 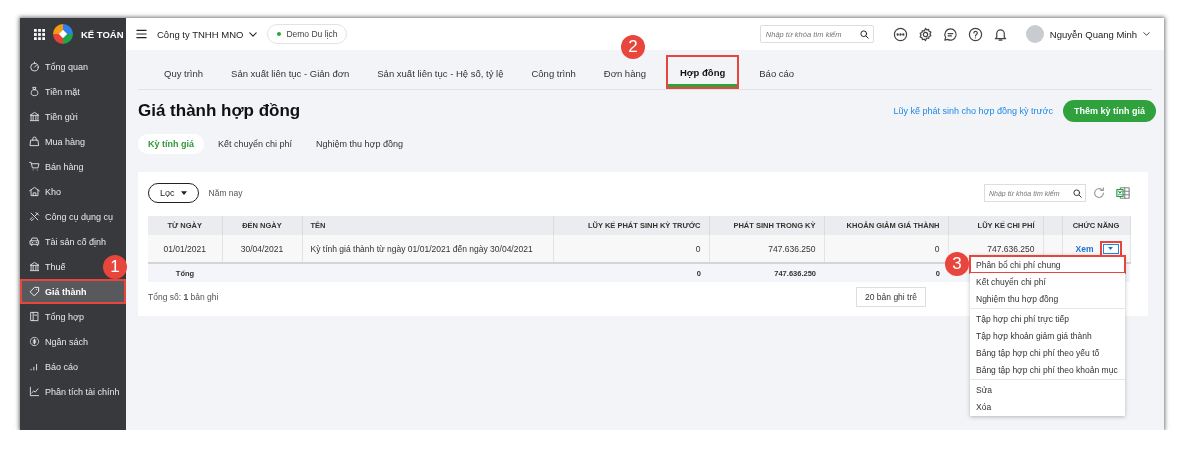 I want to click on more-button, so click(x=900, y=34).